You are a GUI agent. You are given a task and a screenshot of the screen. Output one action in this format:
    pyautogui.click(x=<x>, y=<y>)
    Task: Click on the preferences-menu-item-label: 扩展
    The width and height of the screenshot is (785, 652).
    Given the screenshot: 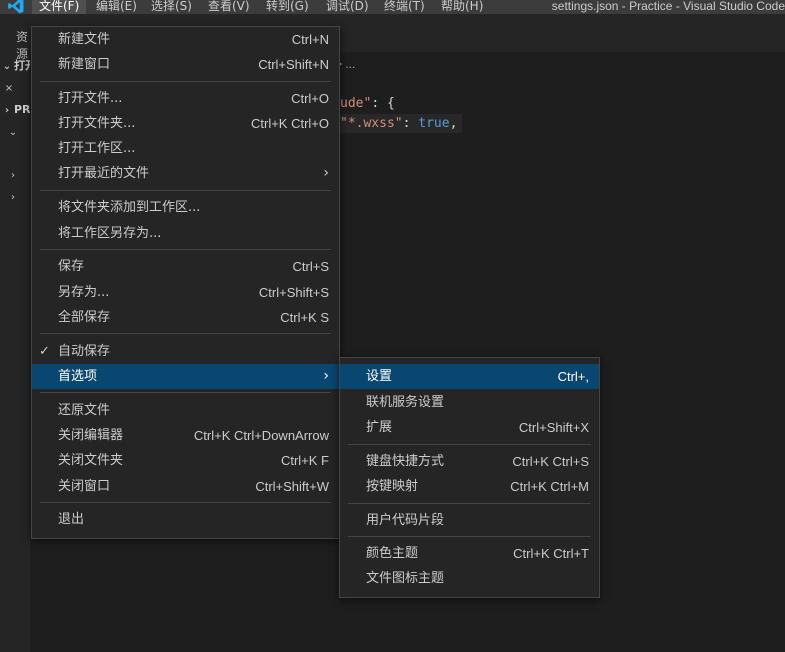 What is the action you would take?
    pyautogui.click(x=379, y=427)
    